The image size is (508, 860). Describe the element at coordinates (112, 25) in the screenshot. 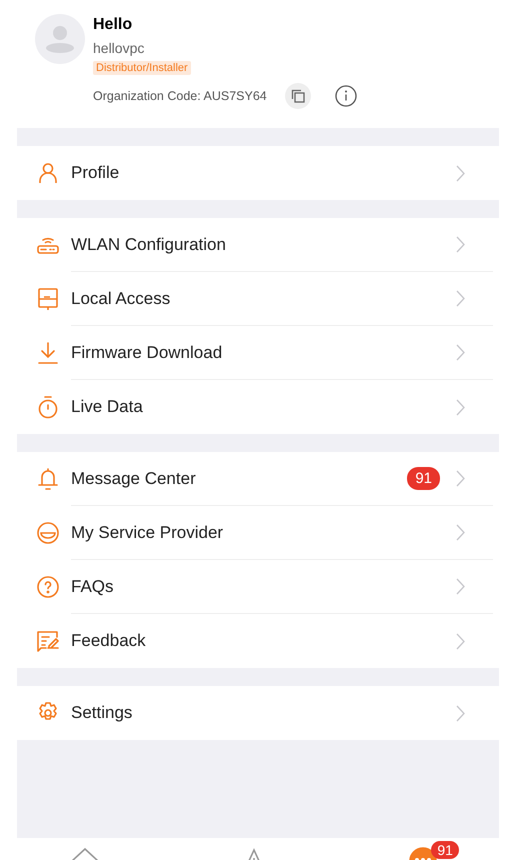

I see `user-name: Hello` at that location.